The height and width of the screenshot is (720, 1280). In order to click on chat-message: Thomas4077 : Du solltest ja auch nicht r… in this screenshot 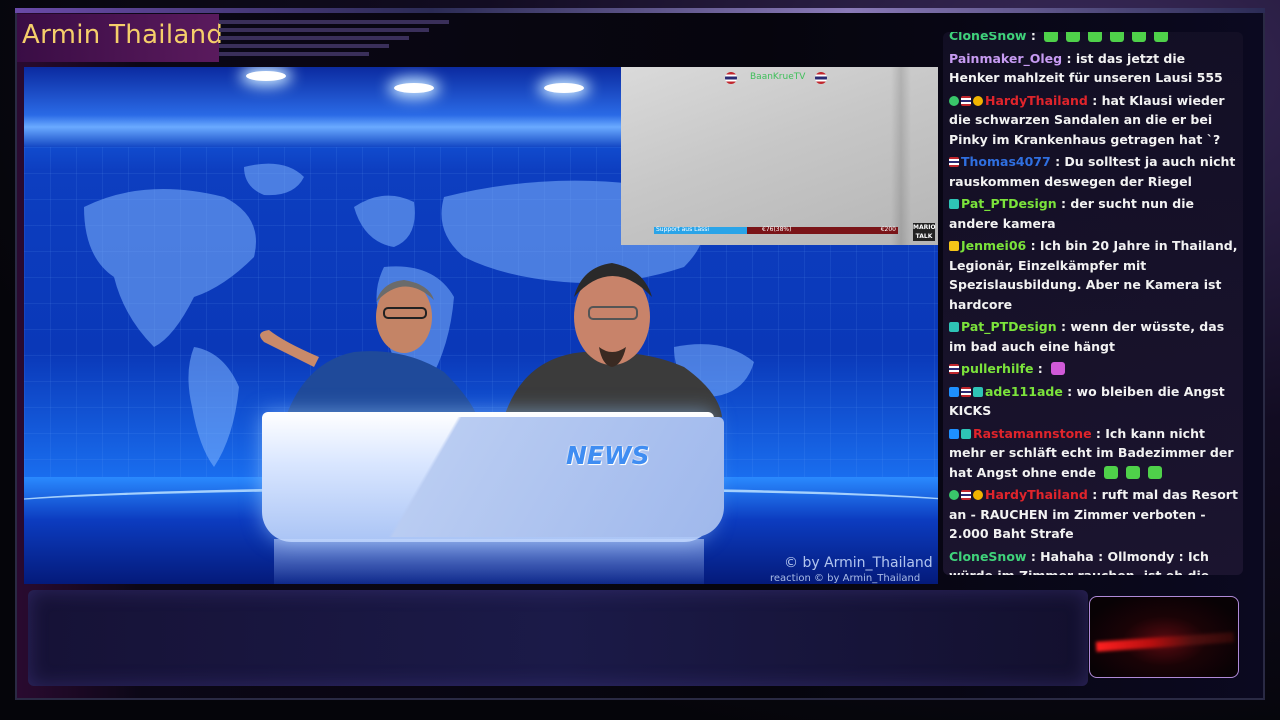, I will do `click(1094, 171)`.